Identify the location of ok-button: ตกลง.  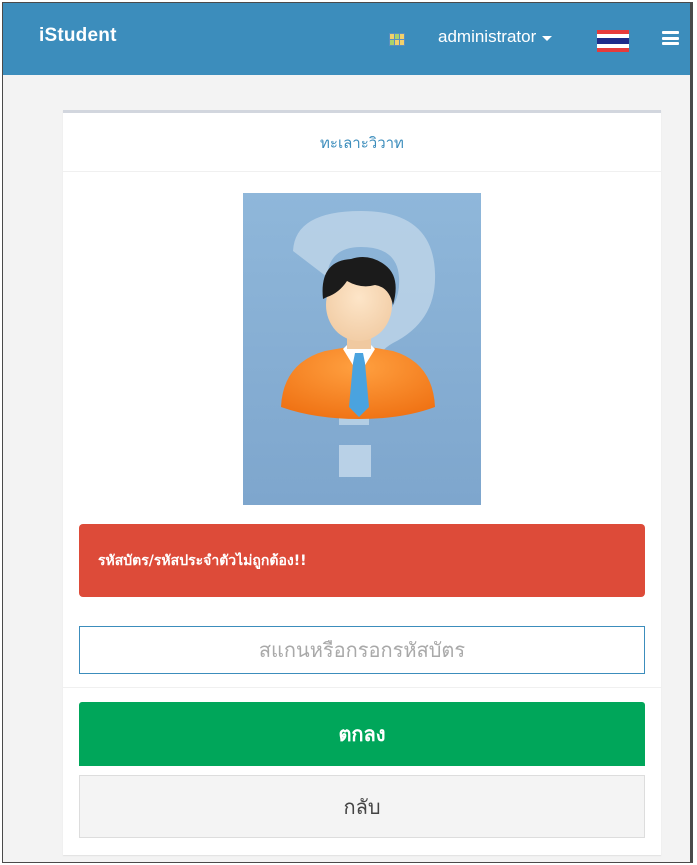
(362, 734).